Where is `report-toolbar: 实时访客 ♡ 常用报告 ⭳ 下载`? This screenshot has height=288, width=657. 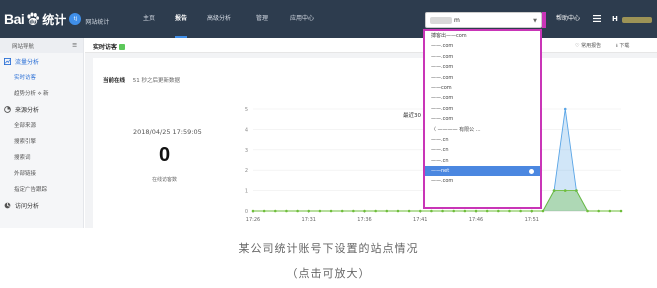
report-toolbar: 实时访客 ♡ 常用报告 ⭳ 下载 is located at coordinates (371, 45).